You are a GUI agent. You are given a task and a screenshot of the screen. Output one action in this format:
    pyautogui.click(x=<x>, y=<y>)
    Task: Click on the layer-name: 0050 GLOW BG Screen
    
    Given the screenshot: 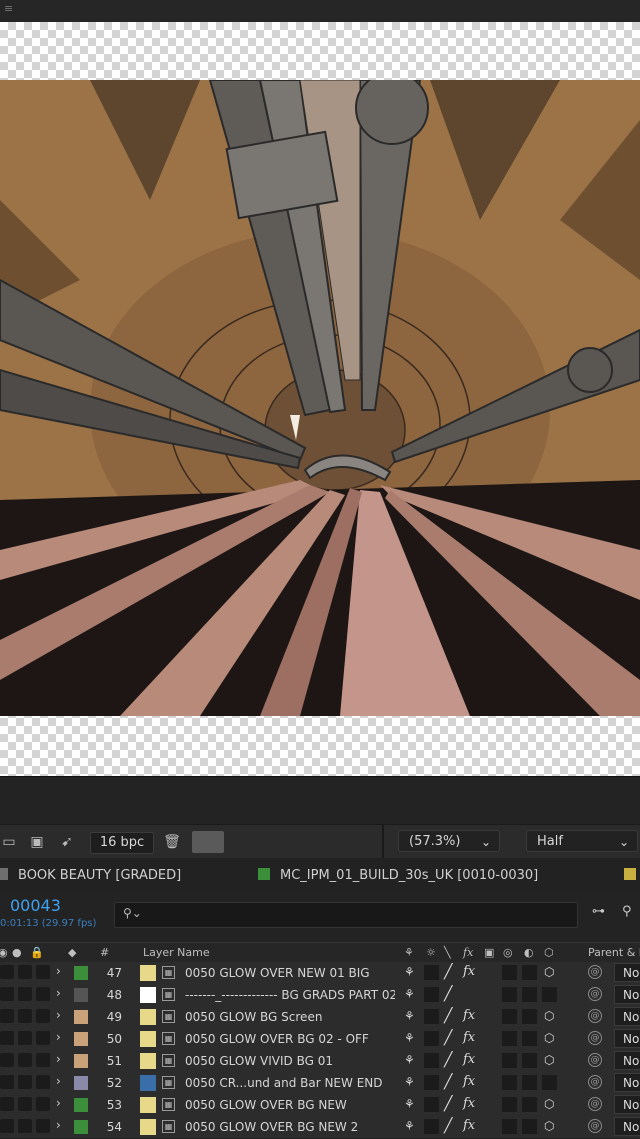 What is the action you would take?
    pyautogui.click(x=290, y=1017)
    